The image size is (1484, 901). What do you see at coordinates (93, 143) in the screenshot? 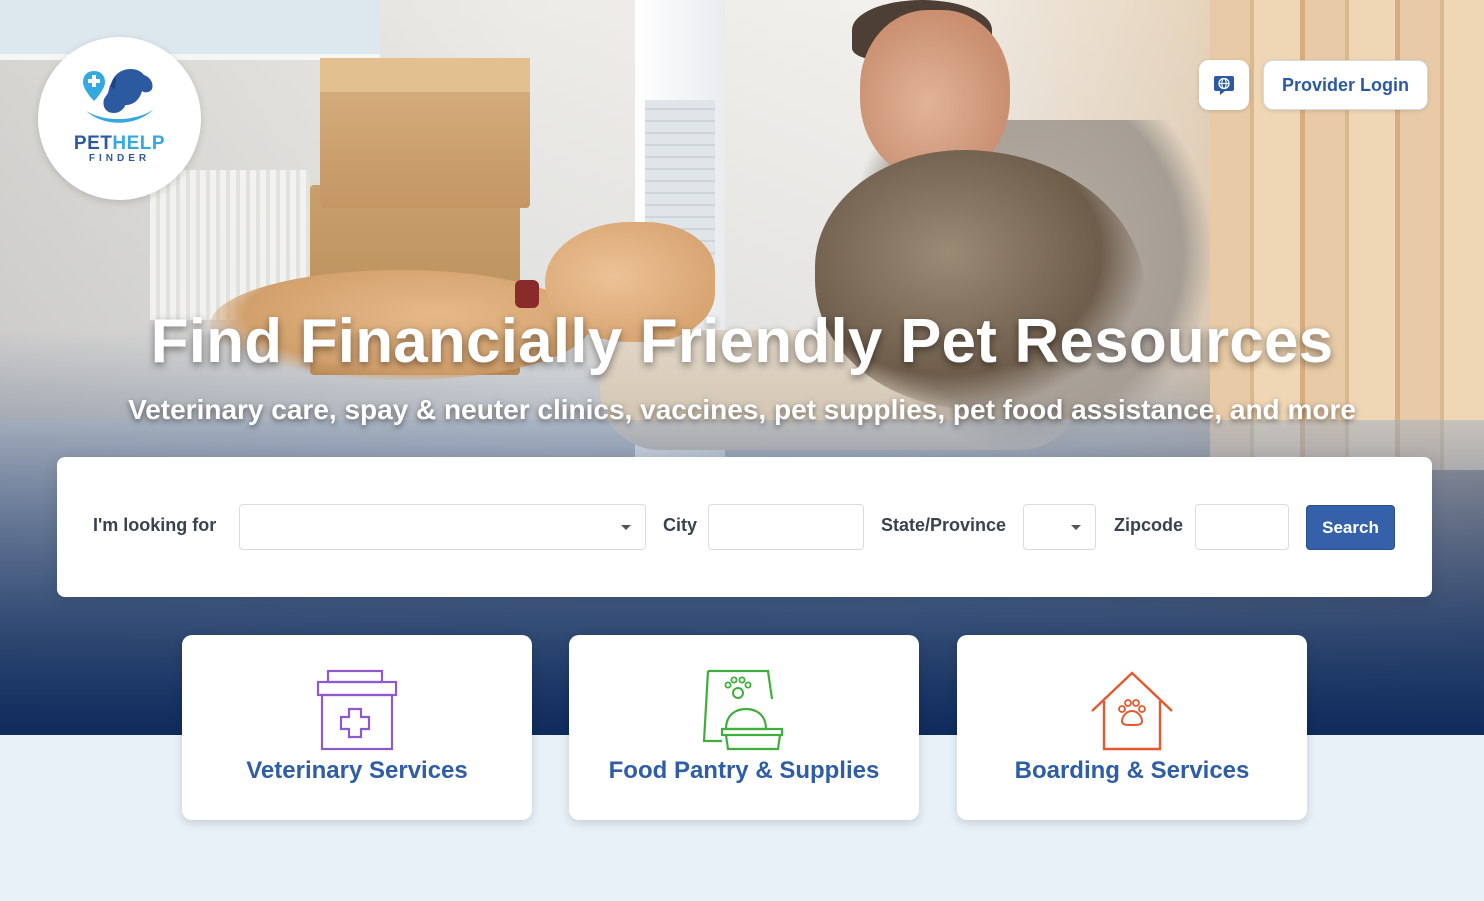
I see `logo-text-pet: PET` at bounding box center [93, 143].